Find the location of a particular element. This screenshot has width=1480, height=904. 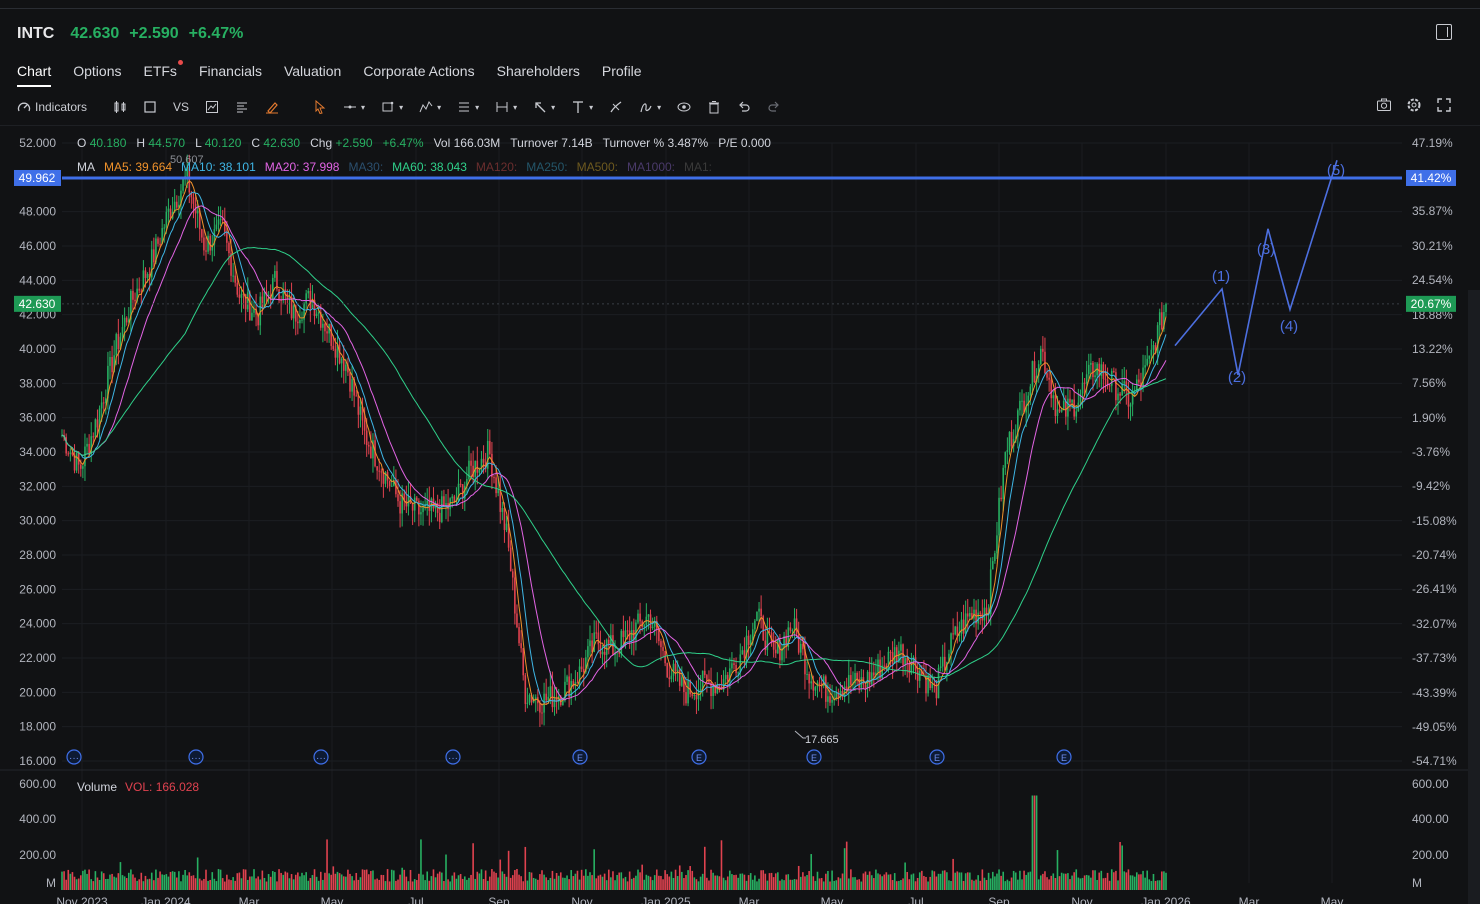

trend-line-tool: ▾ is located at coordinates (354, 107).